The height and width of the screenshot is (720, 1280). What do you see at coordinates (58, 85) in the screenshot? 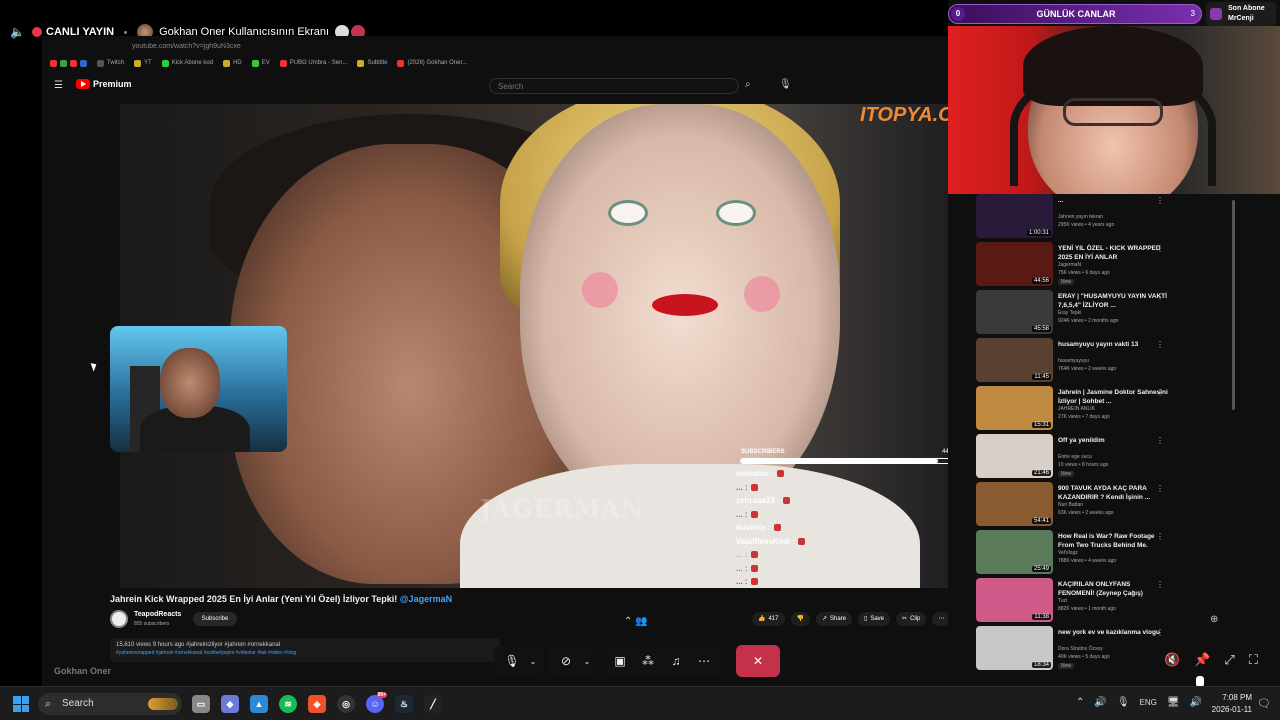
I see `menu-icon: ☰` at bounding box center [58, 85].